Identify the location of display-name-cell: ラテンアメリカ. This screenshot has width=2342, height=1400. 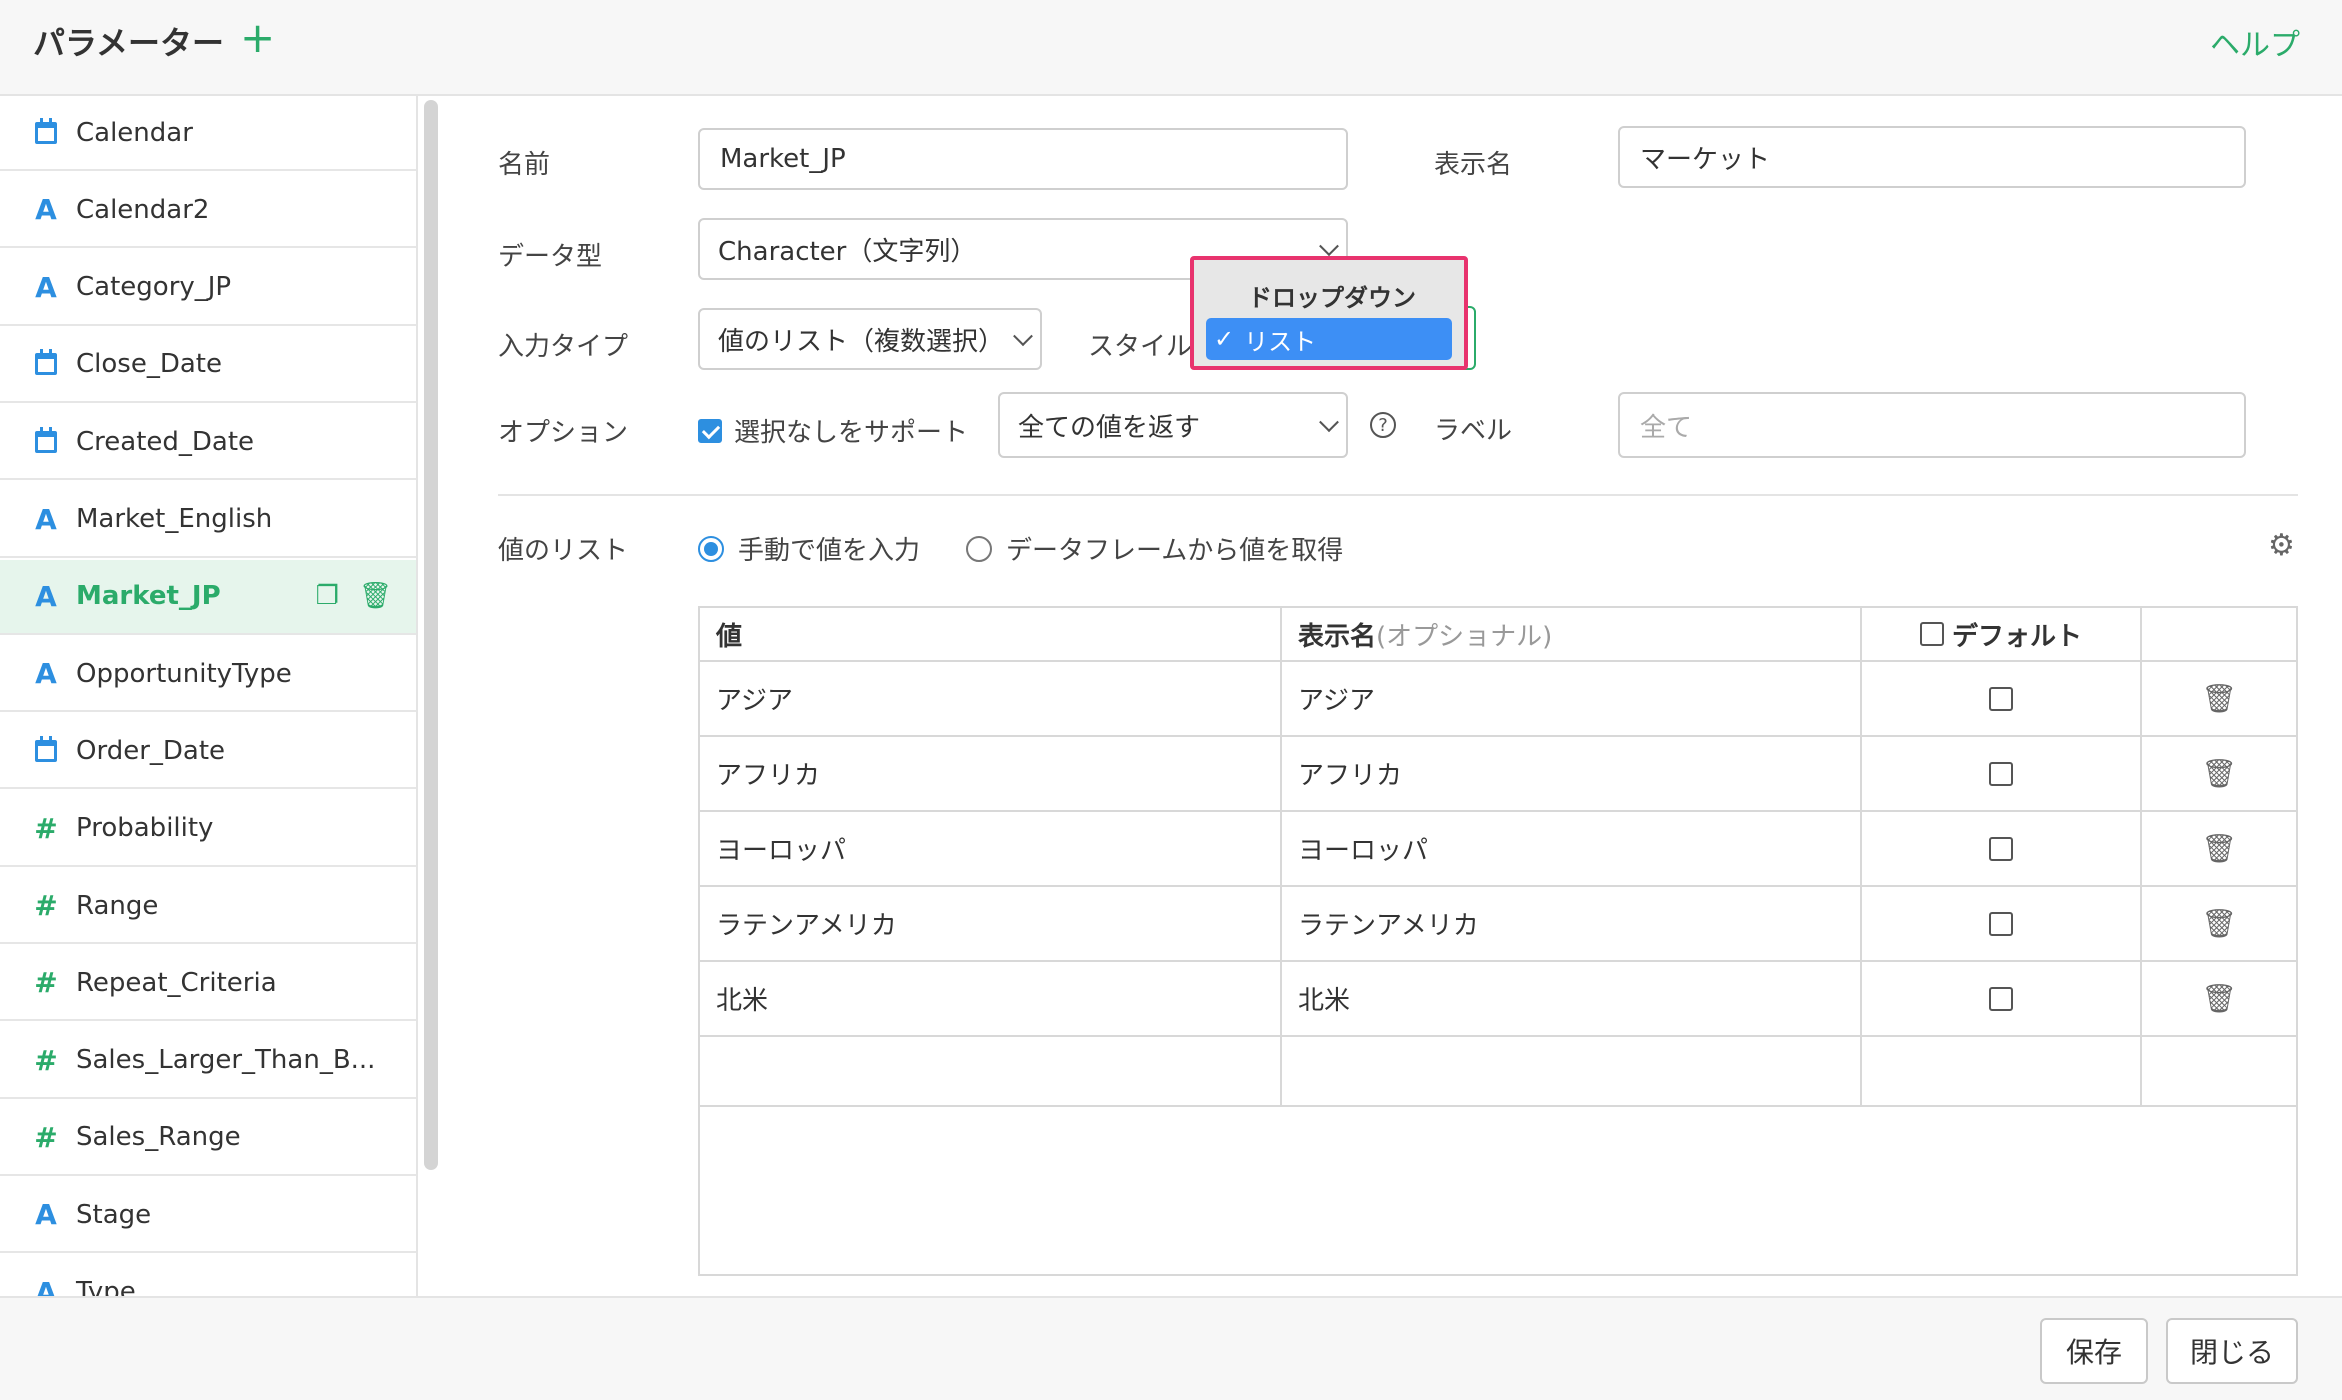
(1572, 924).